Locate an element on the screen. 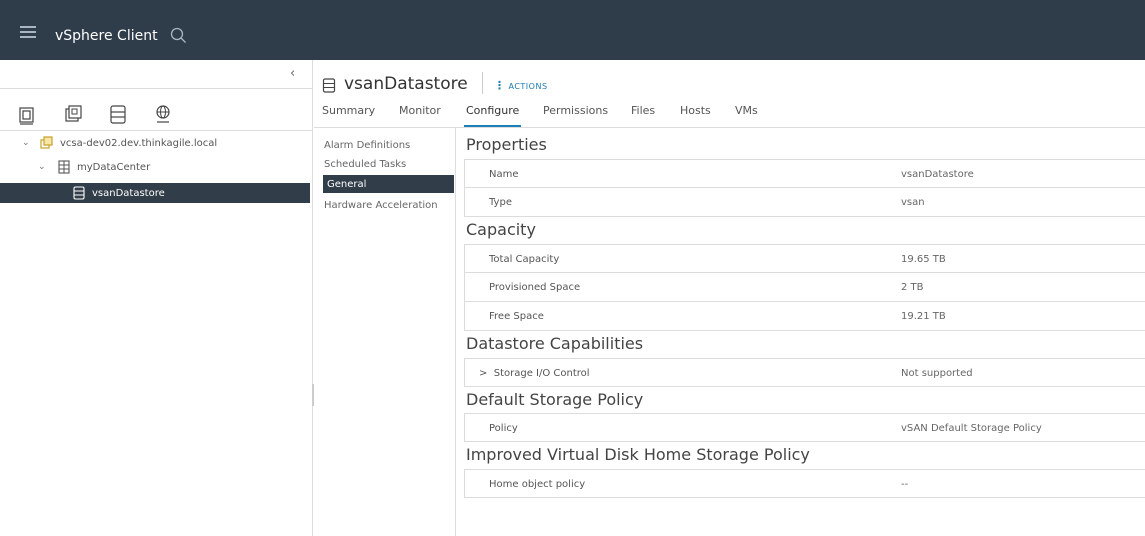 The height and width of the screenshot is (536, 1145). property-key: Type is located at coordinates (500, 202).